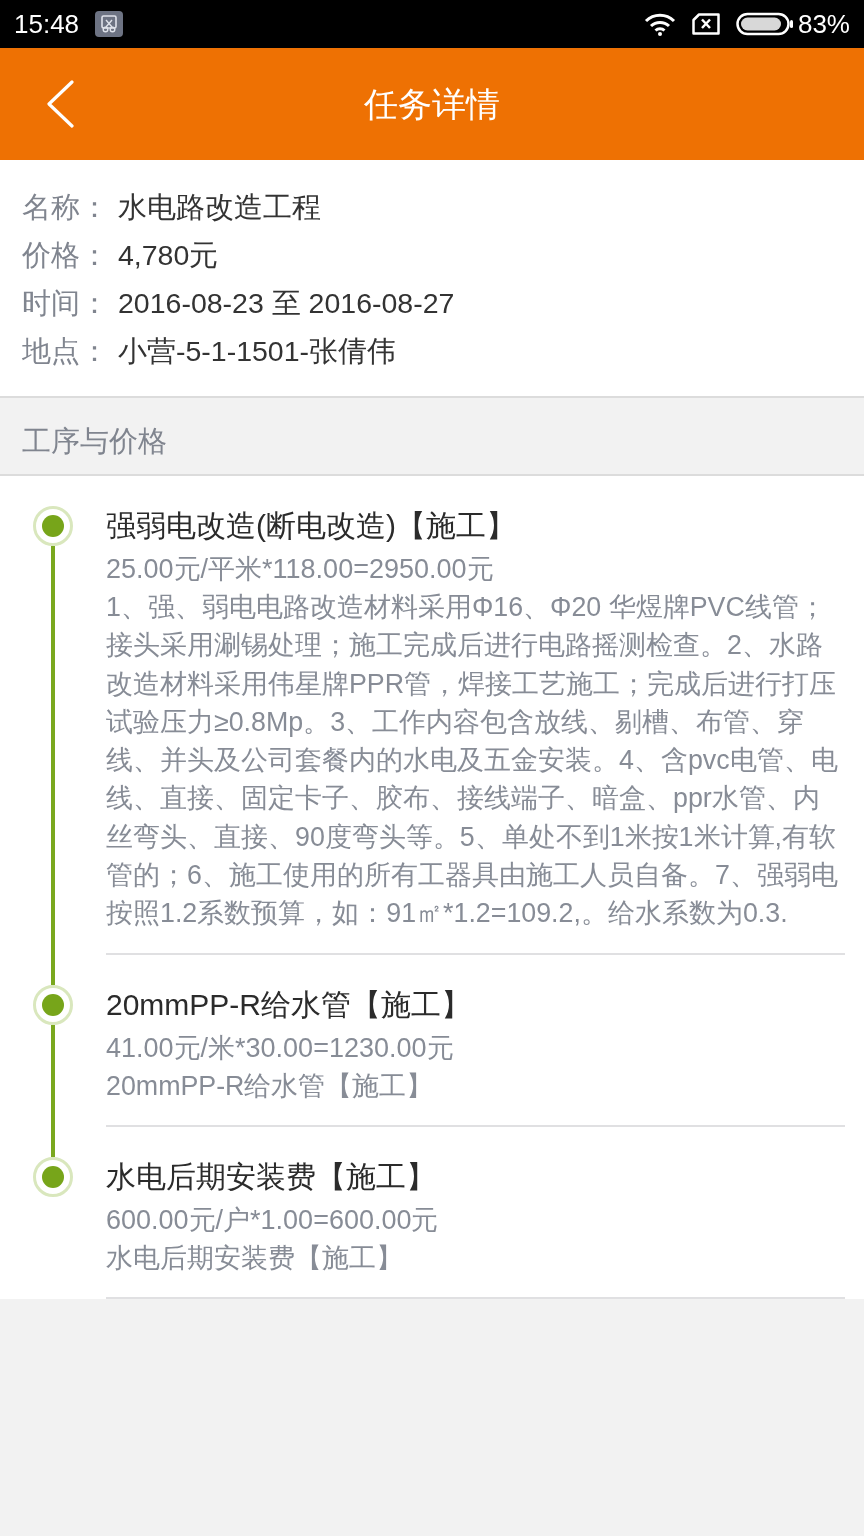 The height and width of the screenshot is (1536, 864). I want to click on field-value: 水电路改造工程, so click(219, 207).